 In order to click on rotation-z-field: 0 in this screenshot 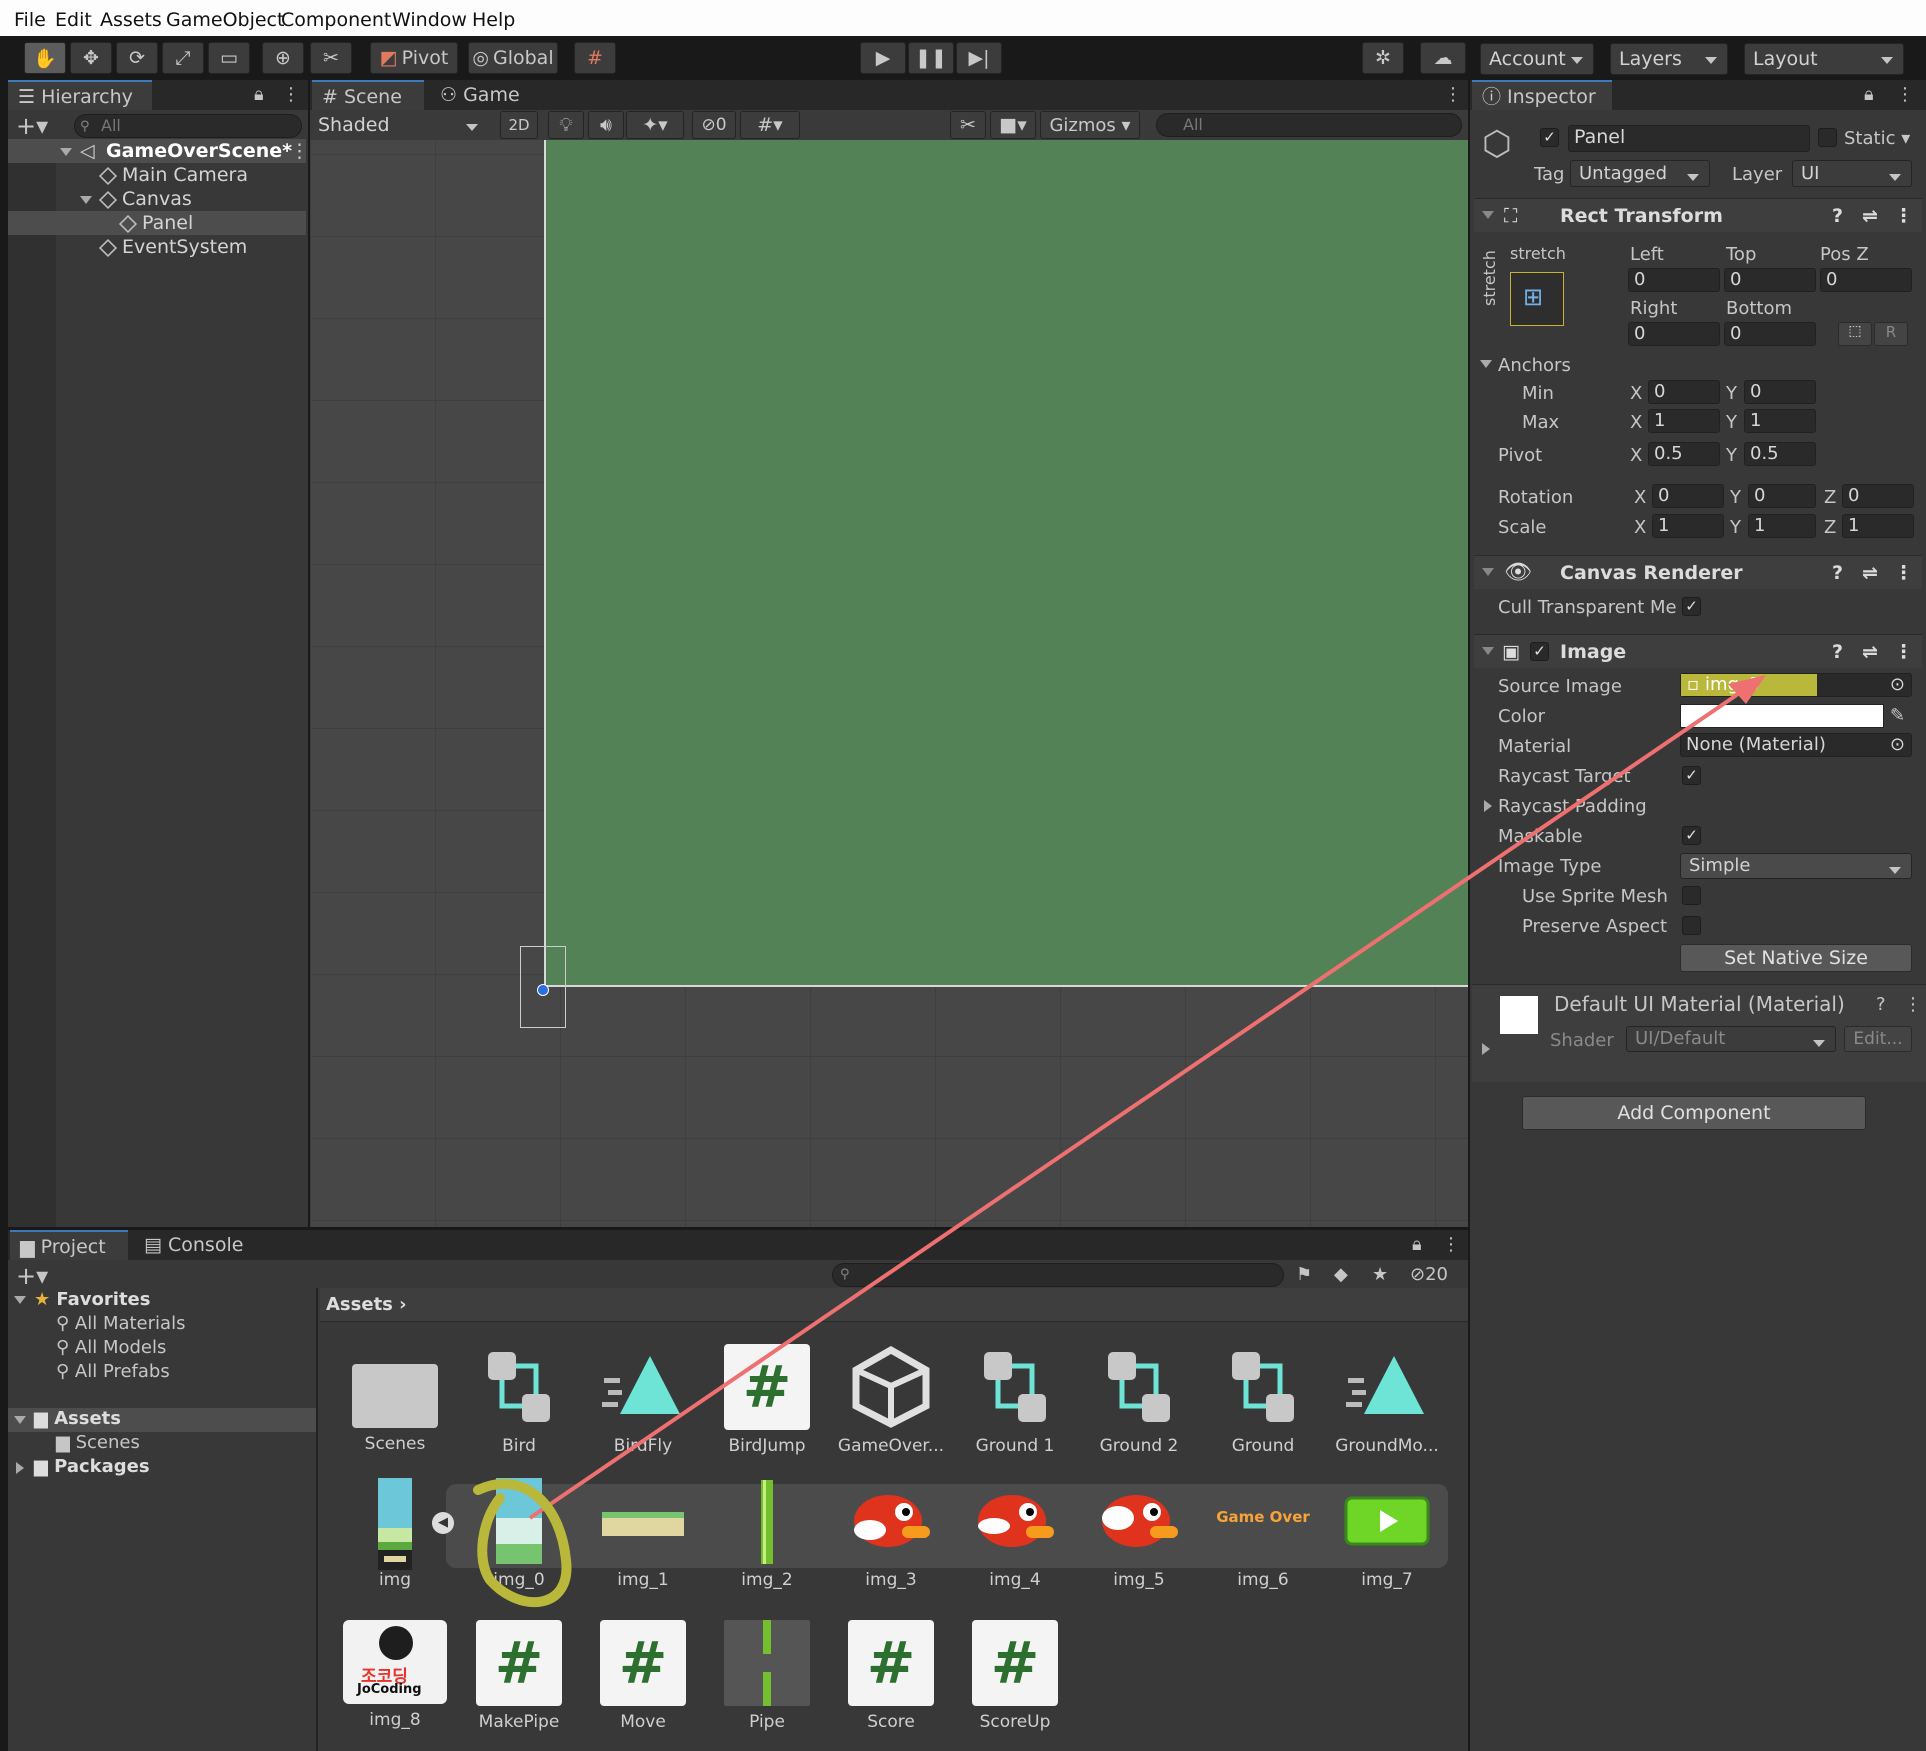, I will do `click(1878, 496)`.